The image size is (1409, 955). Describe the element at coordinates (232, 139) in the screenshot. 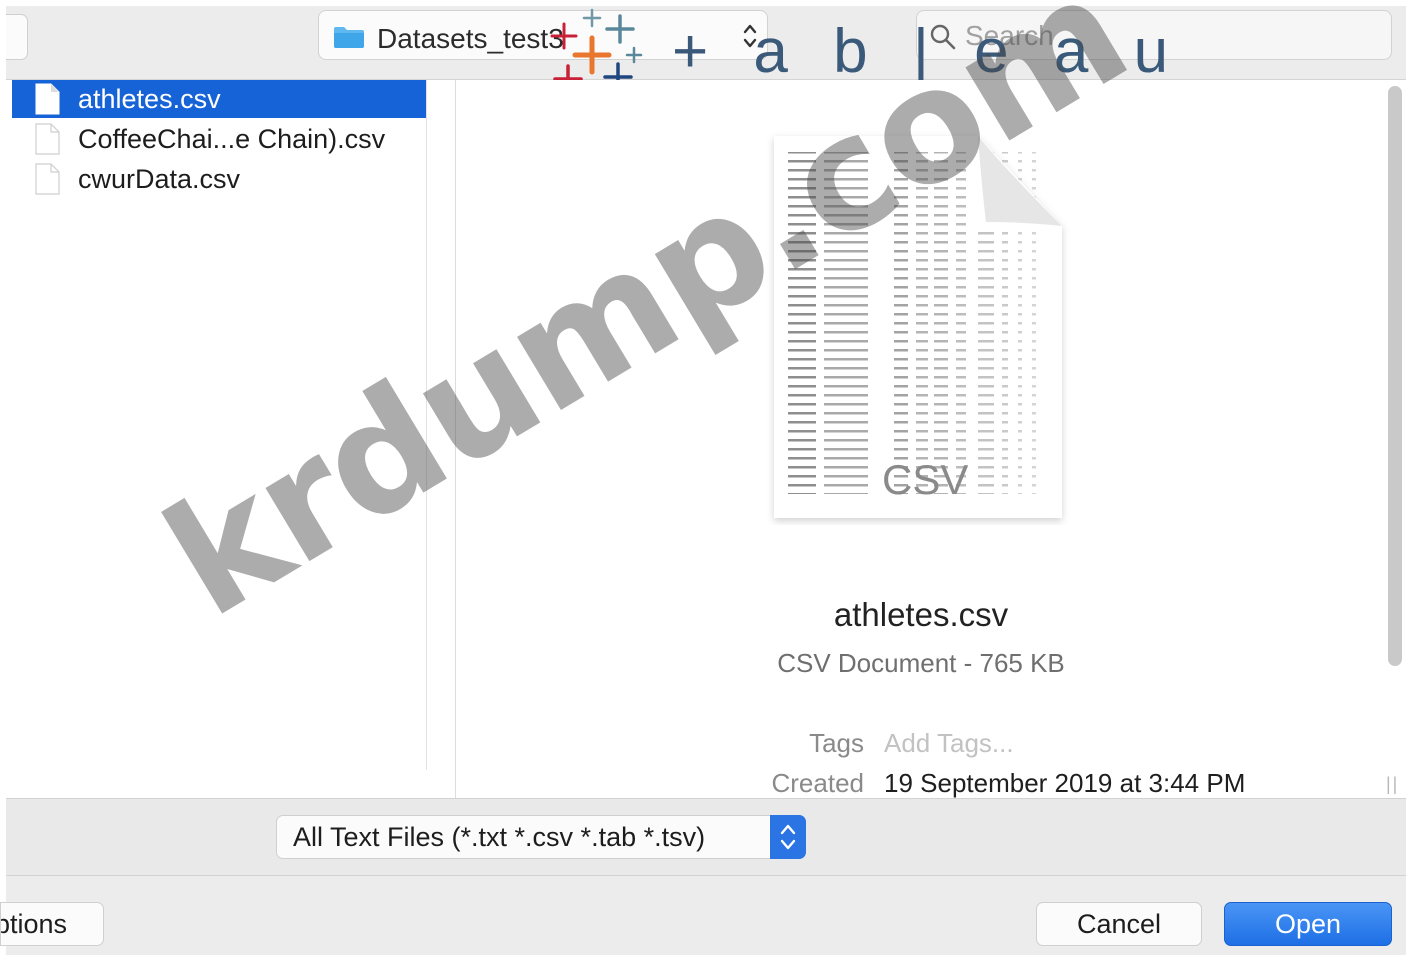

I see `file-name: CoffeeChai...e Chain).csv` at that location.